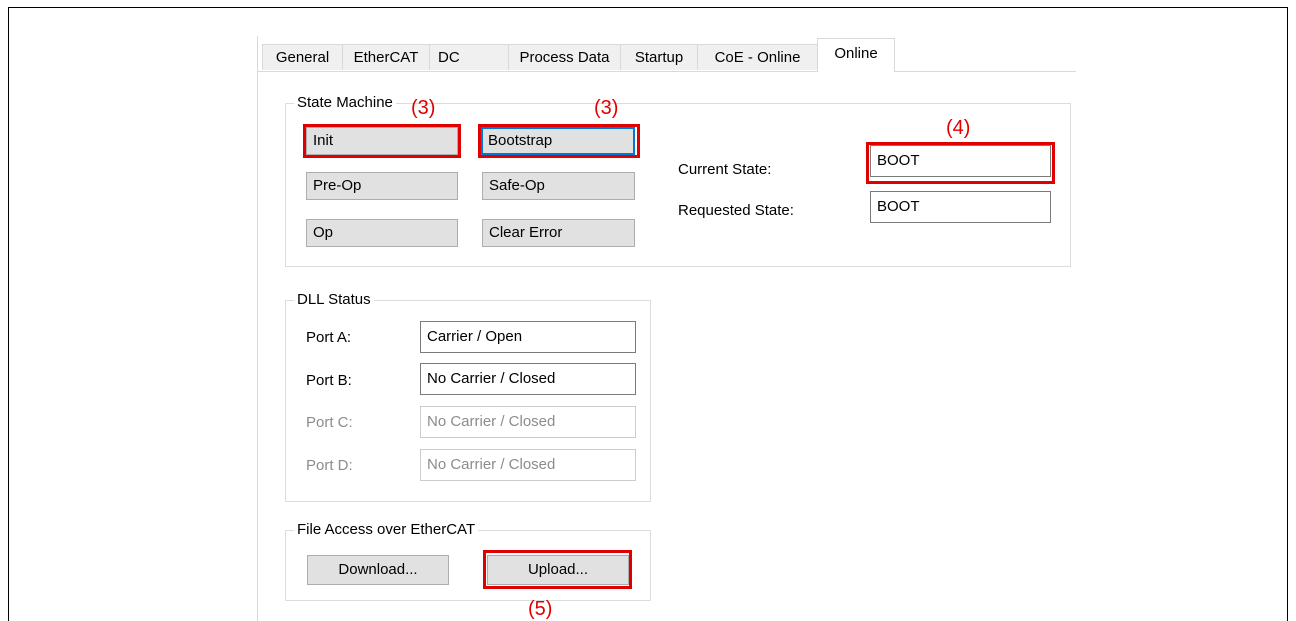 This screenshot has width=1296, height=621. Describe the element at coordinates (736, 210) in the screenshot. I see `requested-state-label: Requested State:` at that location.